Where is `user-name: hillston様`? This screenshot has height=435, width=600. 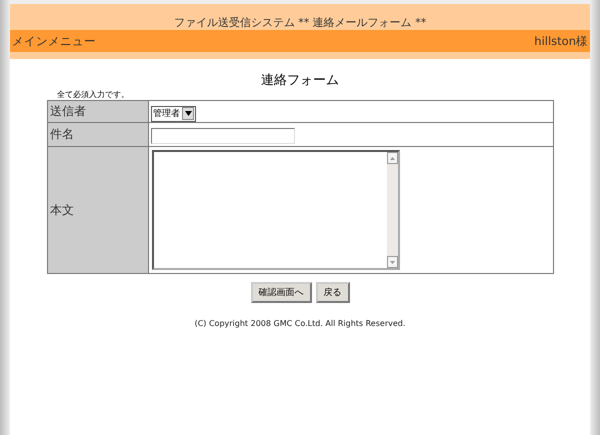
user-name: hillston様 is located at coordinates (561, 41).